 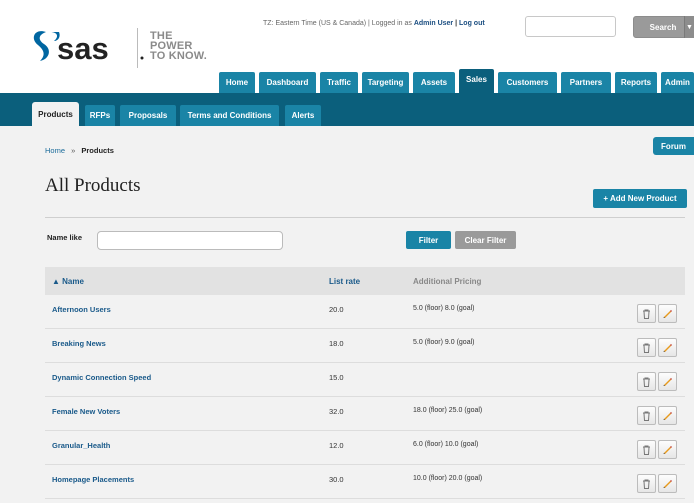 I want to click on svg-text: sas, so click(x=83, y=48).